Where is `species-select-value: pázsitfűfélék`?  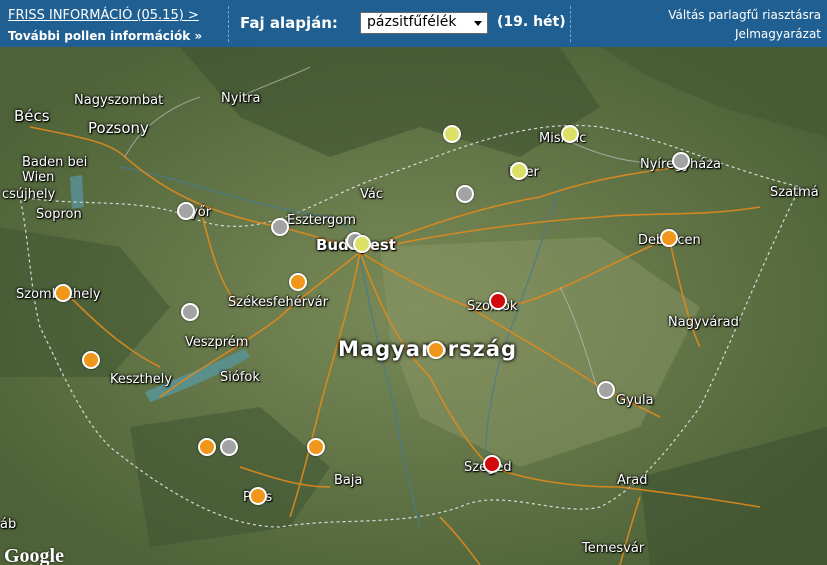
species-select-value: pázsitfűfélék is located at coordinates (412, 22).